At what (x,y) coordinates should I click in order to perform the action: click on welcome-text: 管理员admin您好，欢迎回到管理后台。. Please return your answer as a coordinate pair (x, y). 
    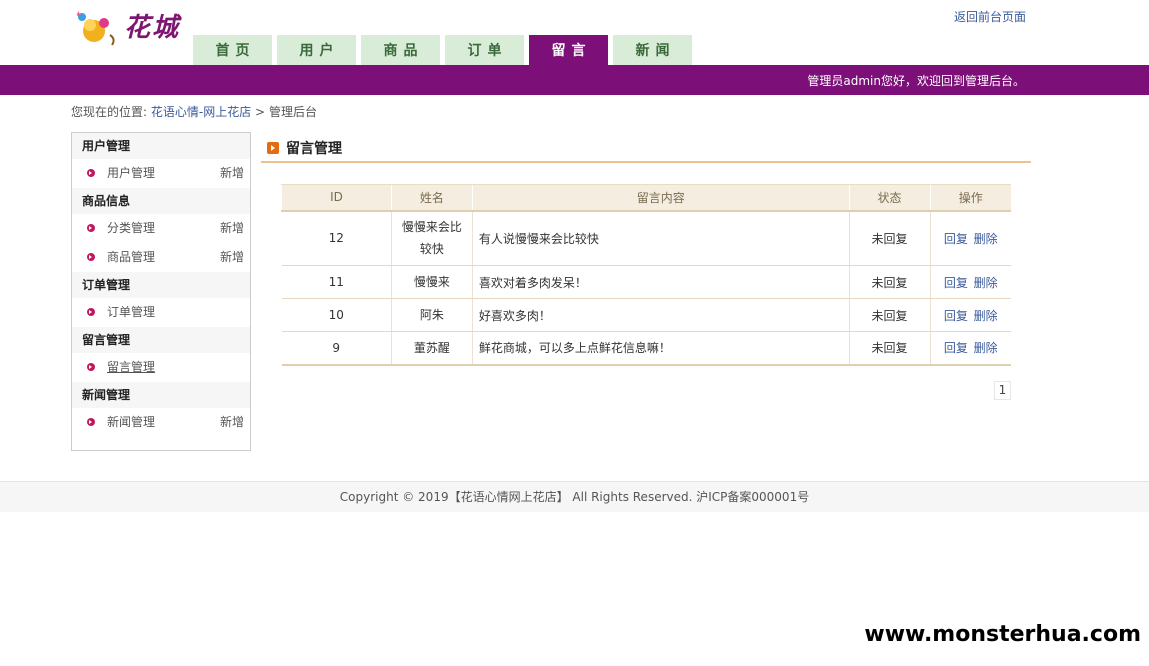
    Looking at the image, I should click on (916, 81).